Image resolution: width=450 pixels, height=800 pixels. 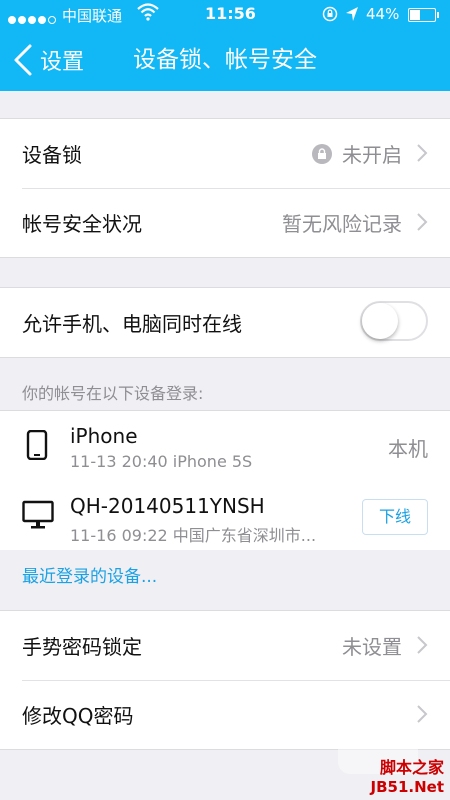 What do you see at coordinates (423, 15) in the screenshot?
I see `battery-icon` at bounding box center [423, 15].